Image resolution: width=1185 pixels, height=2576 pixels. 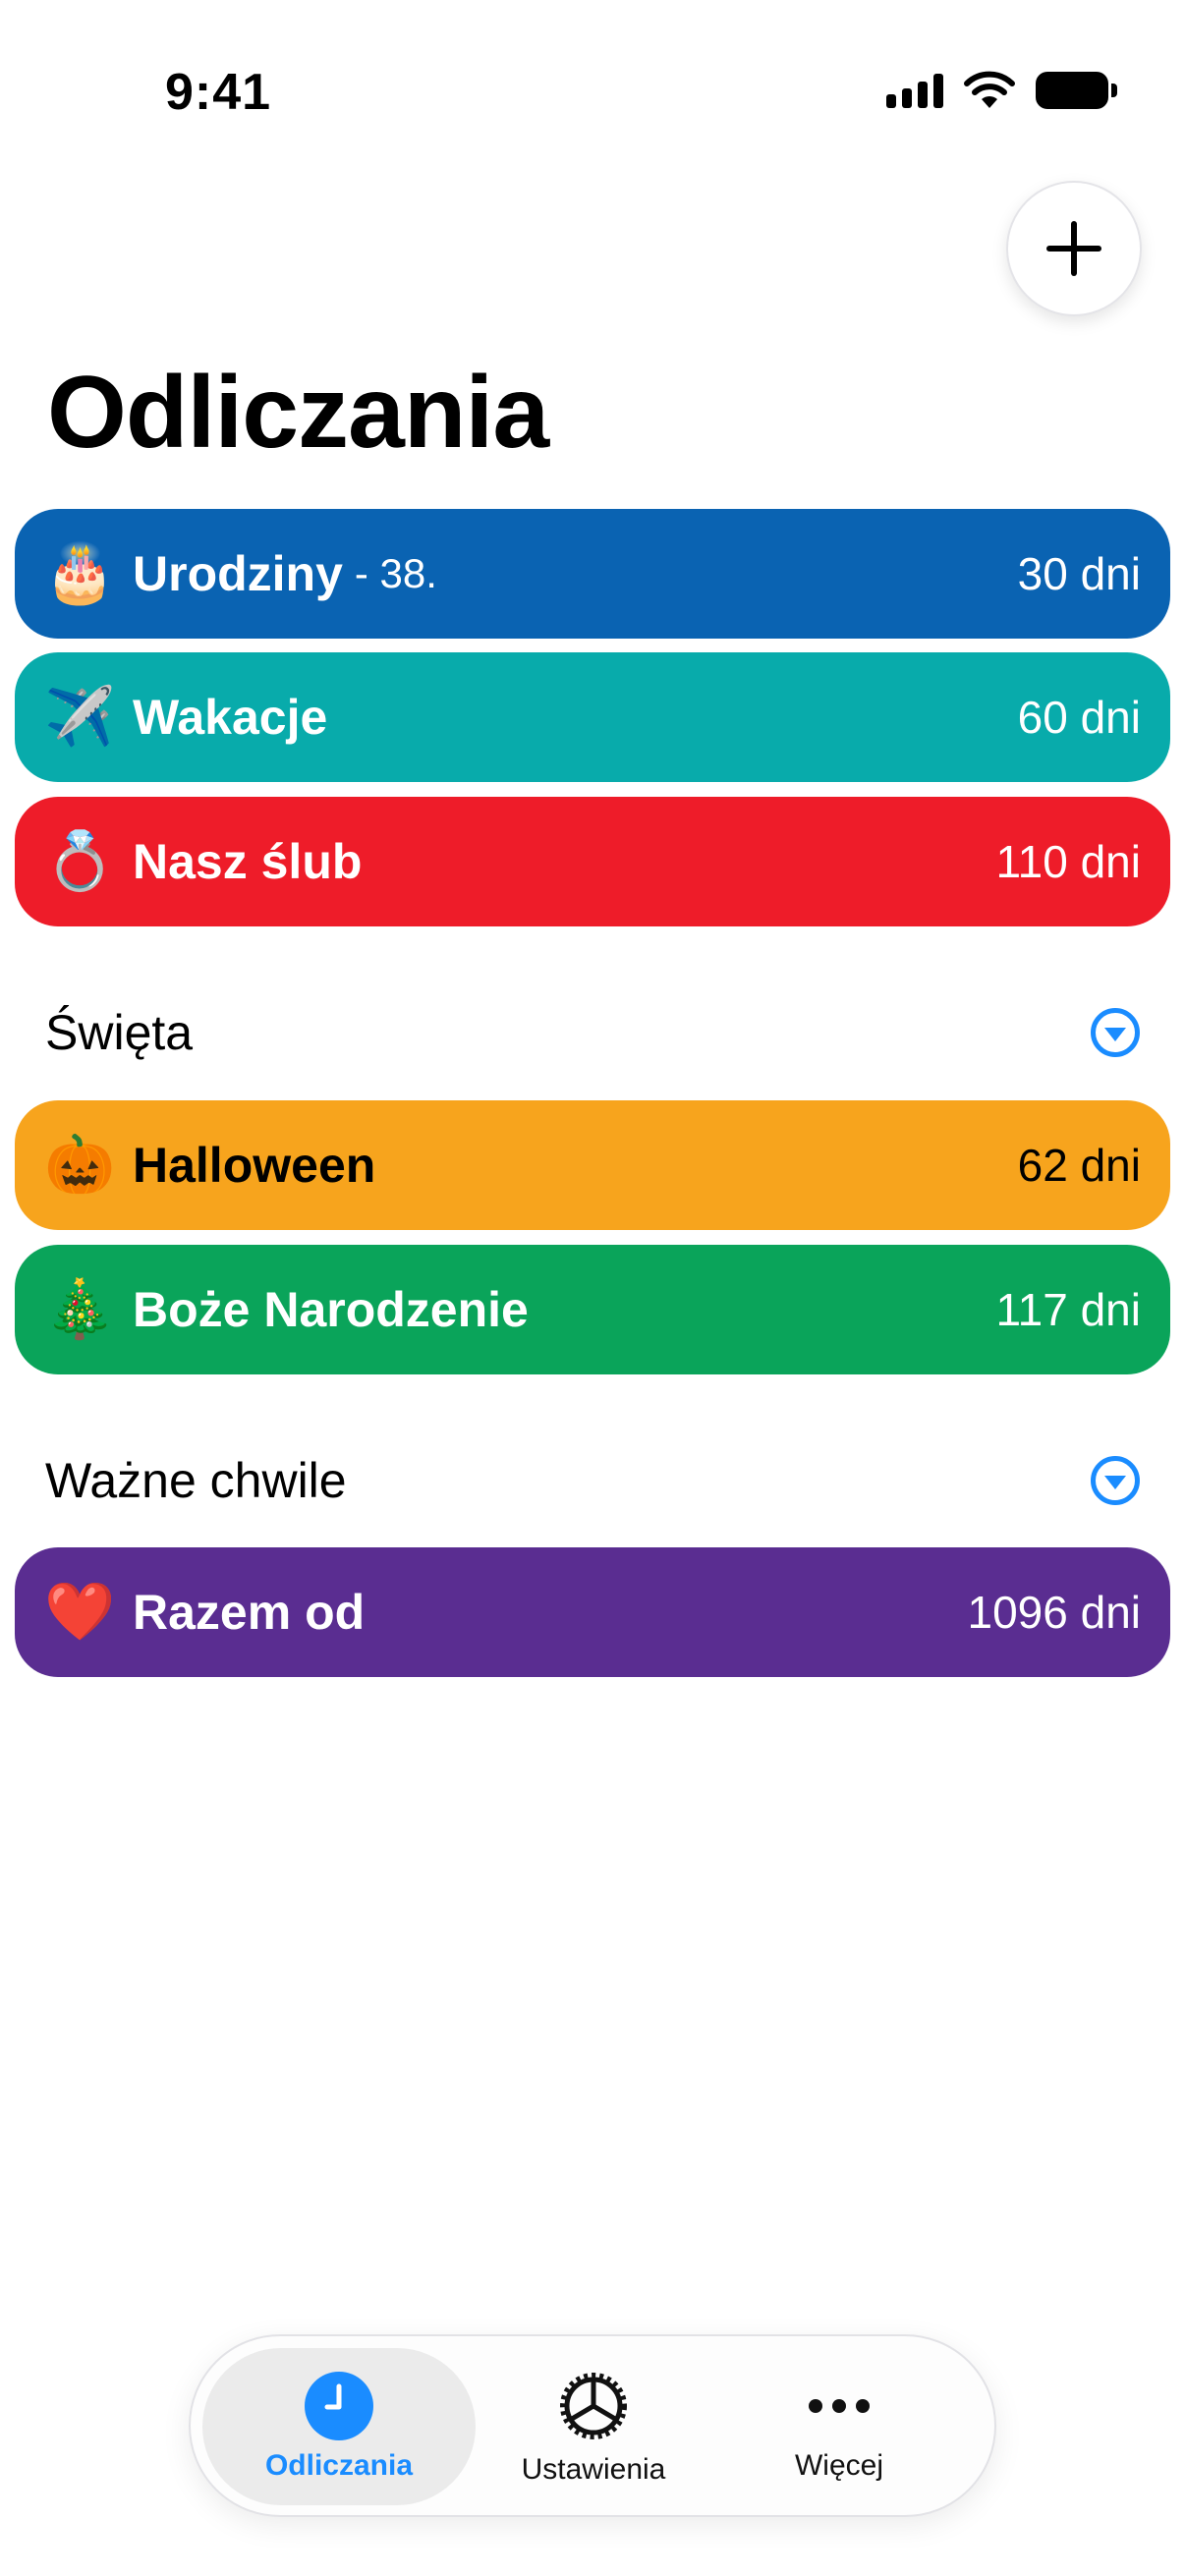 What do you see at coordinates (1068, 1309) in the screenshot?
I see `countdown-days: 117 dni` at bounding box center [1068, 1309].